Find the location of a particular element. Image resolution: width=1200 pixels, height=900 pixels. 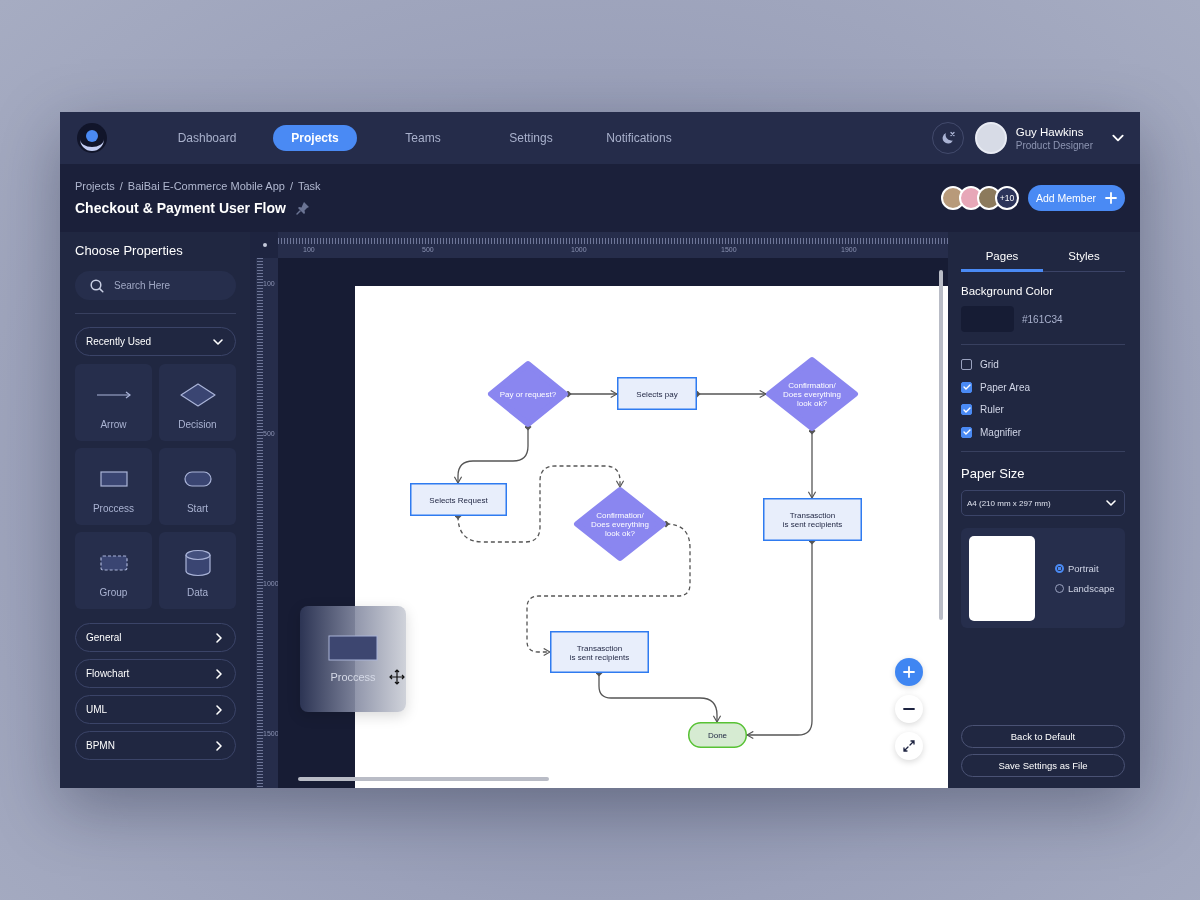

expand-icon is located at coordinates (909, 746).